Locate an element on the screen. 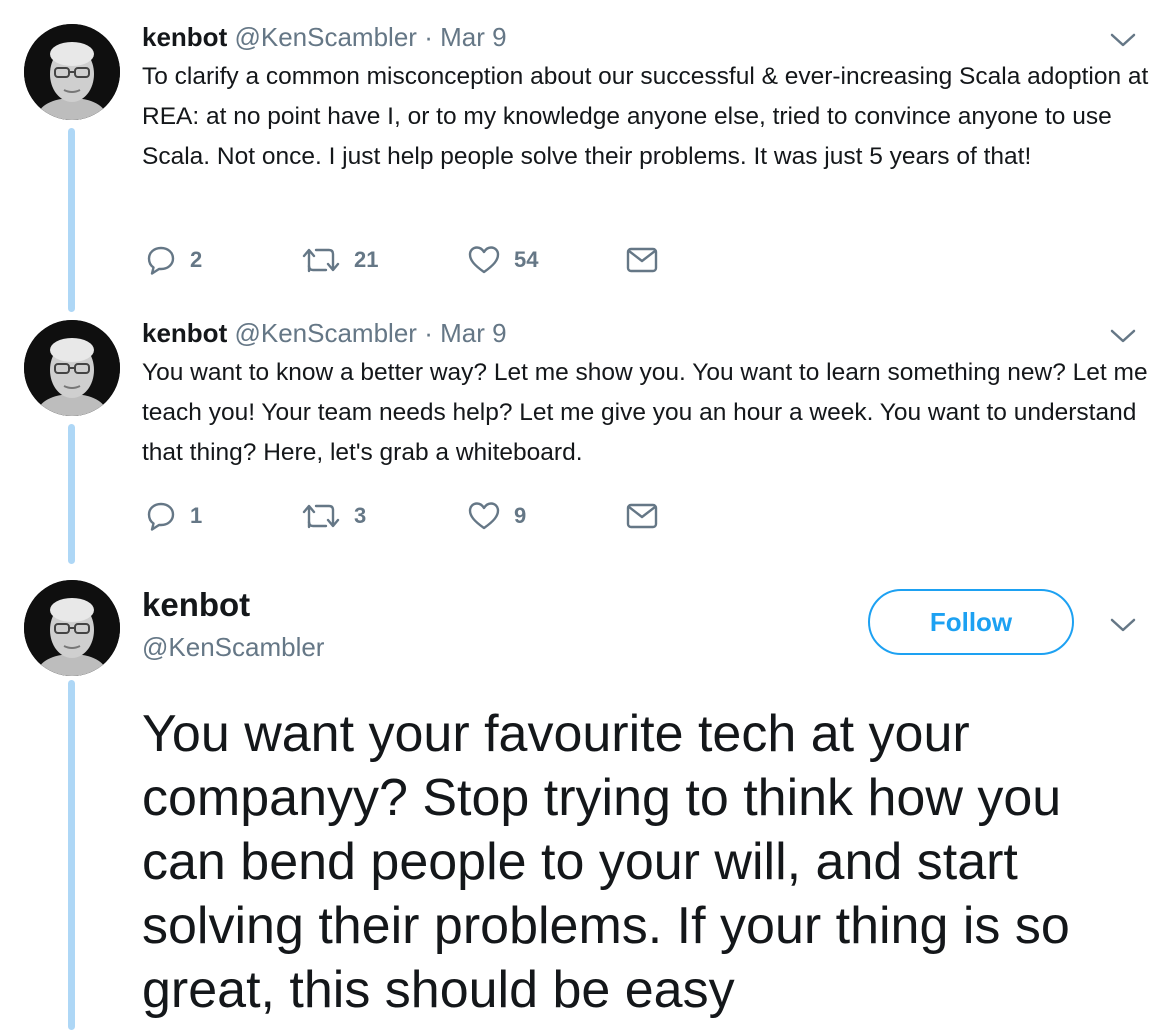 The image size is (1172, 1030). reply-count: 1 is located at coordinates (196, 515).